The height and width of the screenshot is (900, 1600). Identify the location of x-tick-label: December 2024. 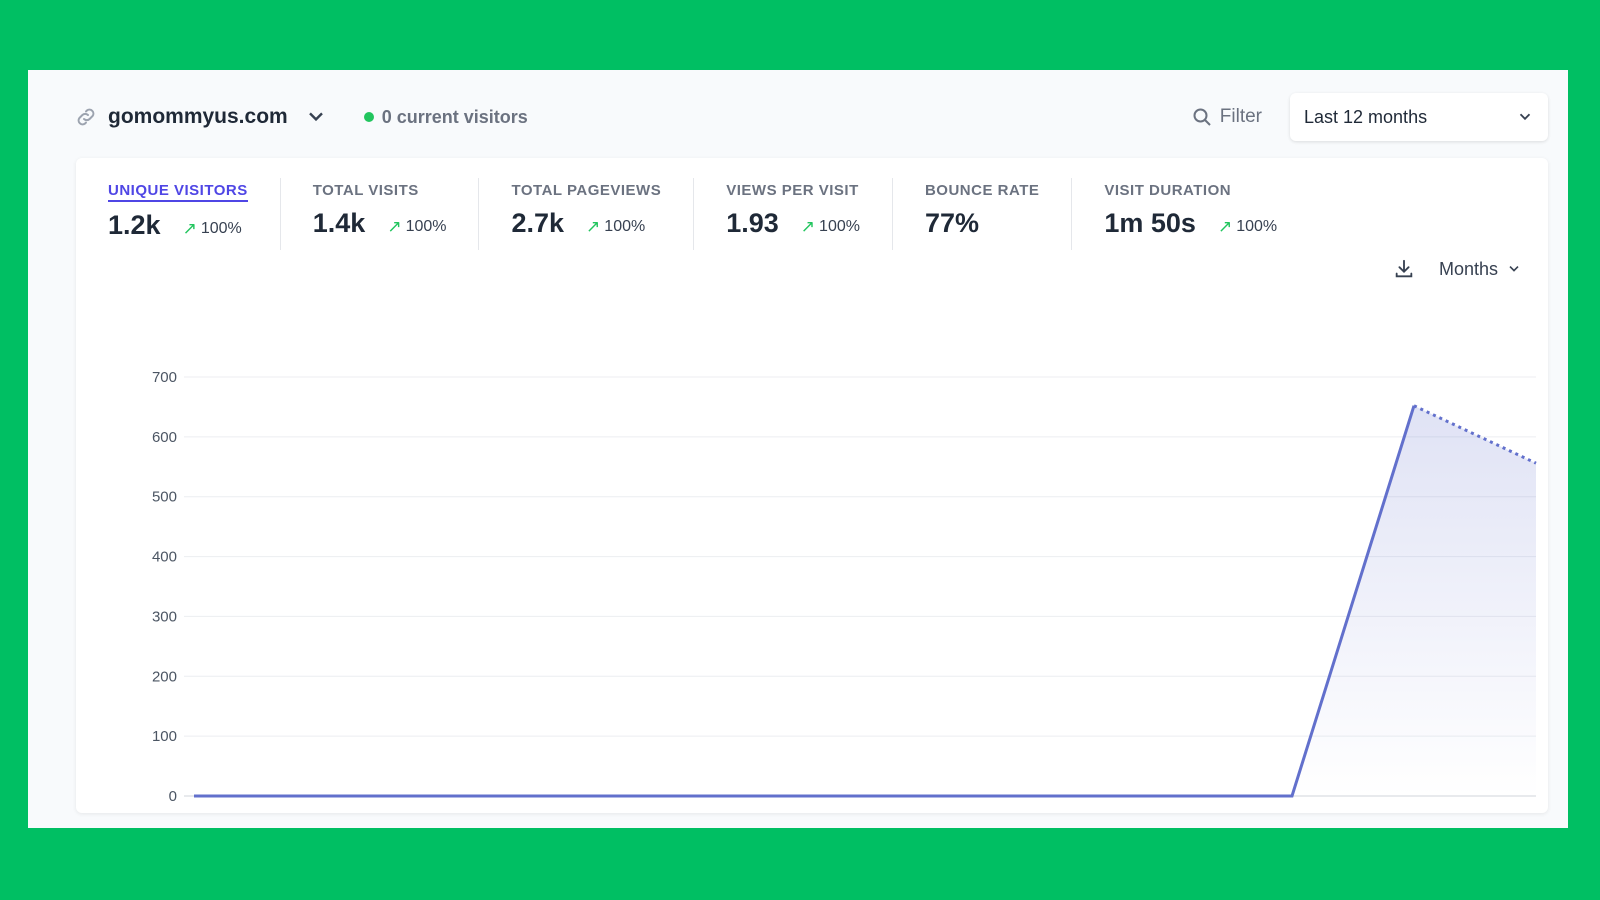
(1413, 812).